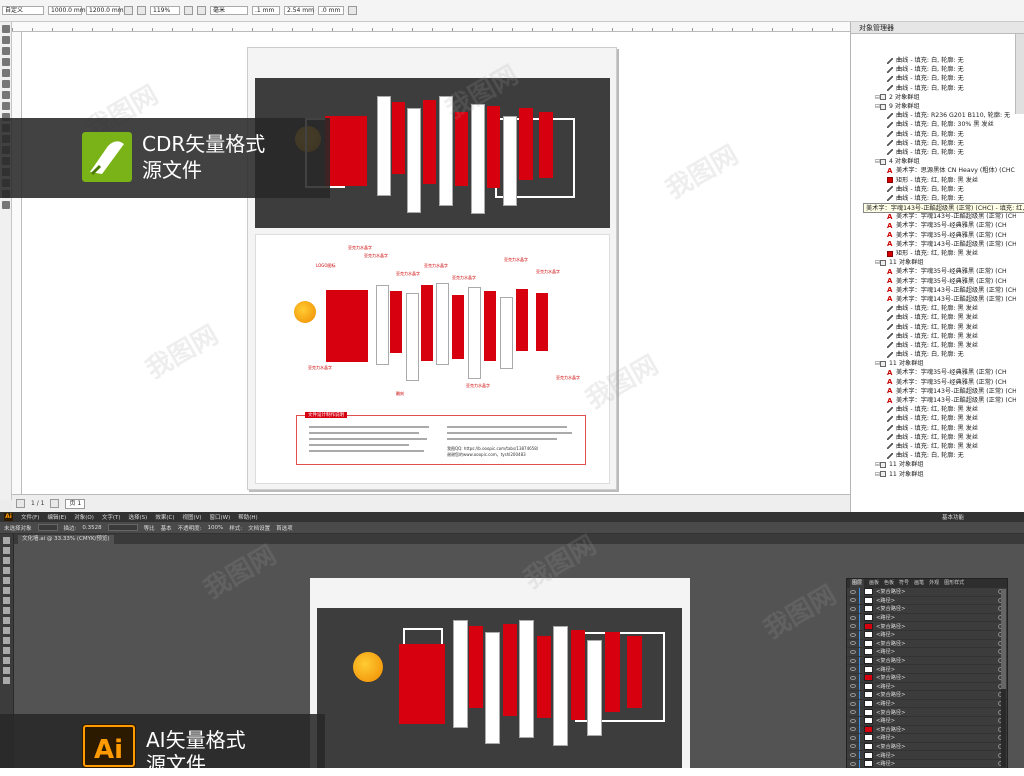 This screenshot has width=1024, height=776. What do you see at coordinates (933, 216) in the screenshot?
I see `object-tree-row: 美术字：字魂143号-正酷超级黑 (正常) (CHC) - 填充: 红, 轮` at bounding box center [933, 216].